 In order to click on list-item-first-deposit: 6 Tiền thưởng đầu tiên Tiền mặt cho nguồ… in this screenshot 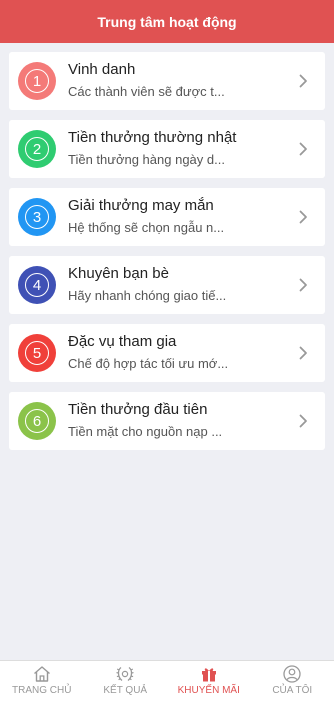, I will do `click(167, 421)`.